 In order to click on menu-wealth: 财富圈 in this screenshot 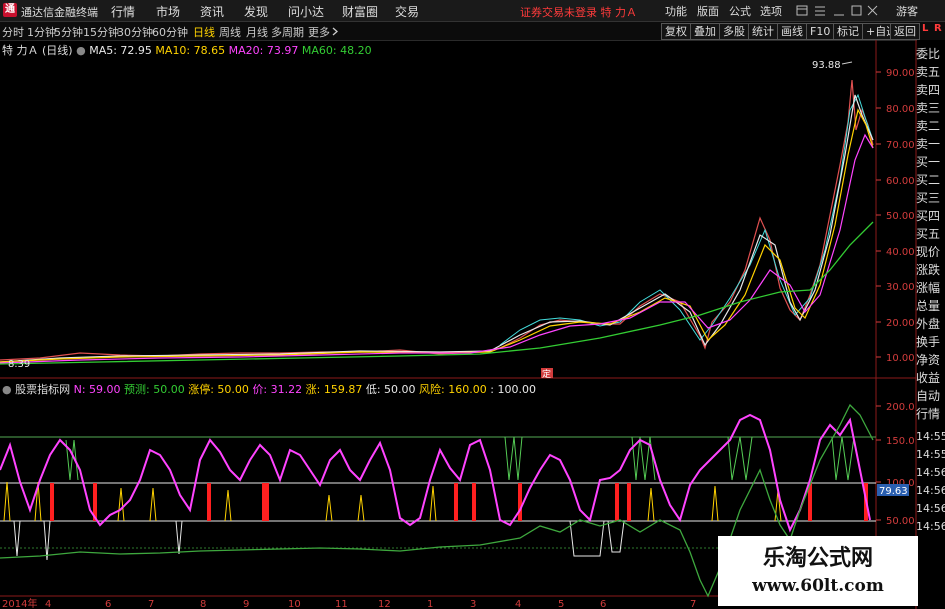, I will do `click(360, 11)`.